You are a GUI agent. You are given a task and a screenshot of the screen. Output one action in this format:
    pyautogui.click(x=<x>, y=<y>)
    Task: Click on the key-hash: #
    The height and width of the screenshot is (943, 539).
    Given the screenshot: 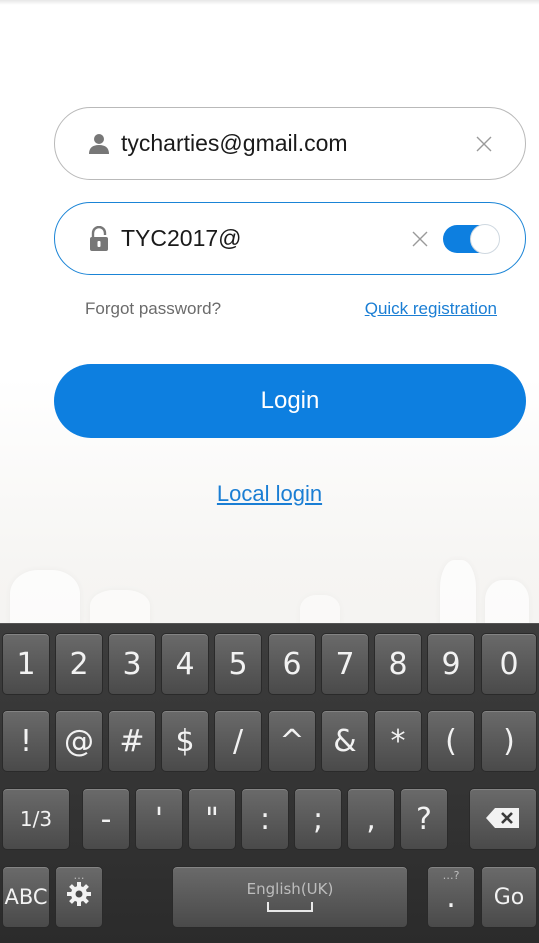 What is the action you would take?
    pyautogui.click(x=132, y=741)
    